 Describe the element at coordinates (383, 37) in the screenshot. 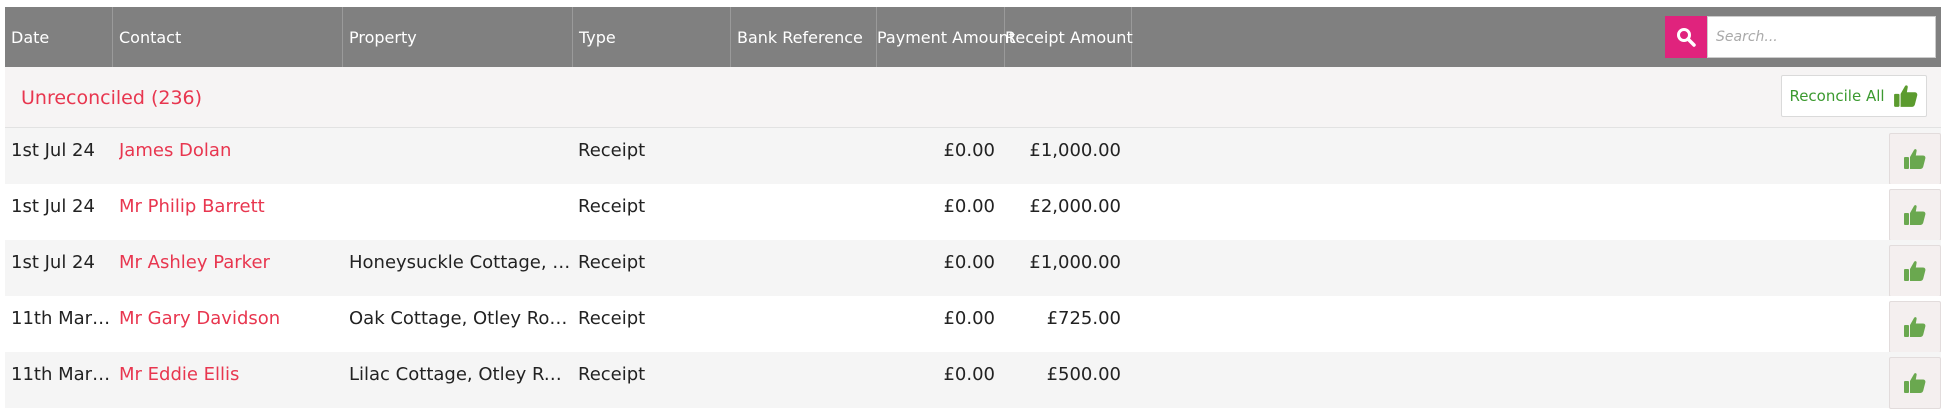

I see `column-header-label: Property` at that location.